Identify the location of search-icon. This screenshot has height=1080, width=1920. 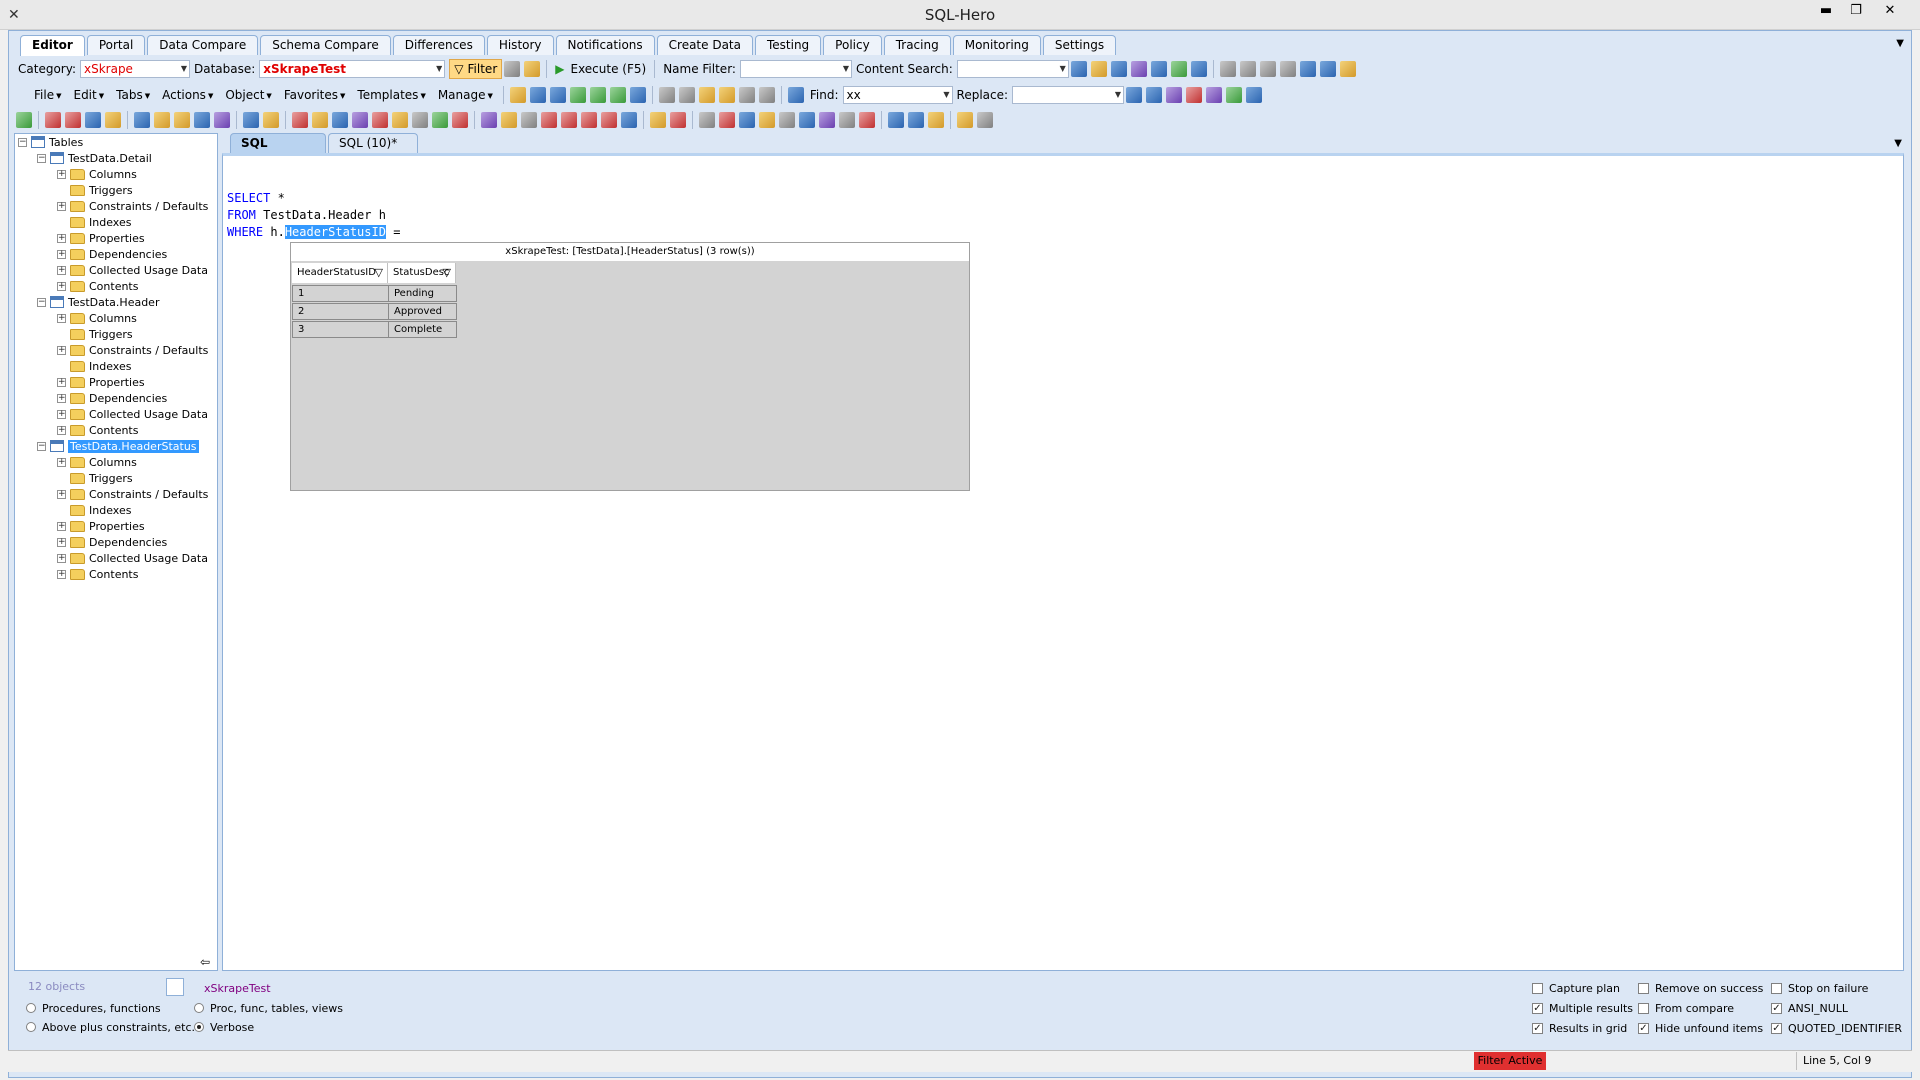
(1078, 69).